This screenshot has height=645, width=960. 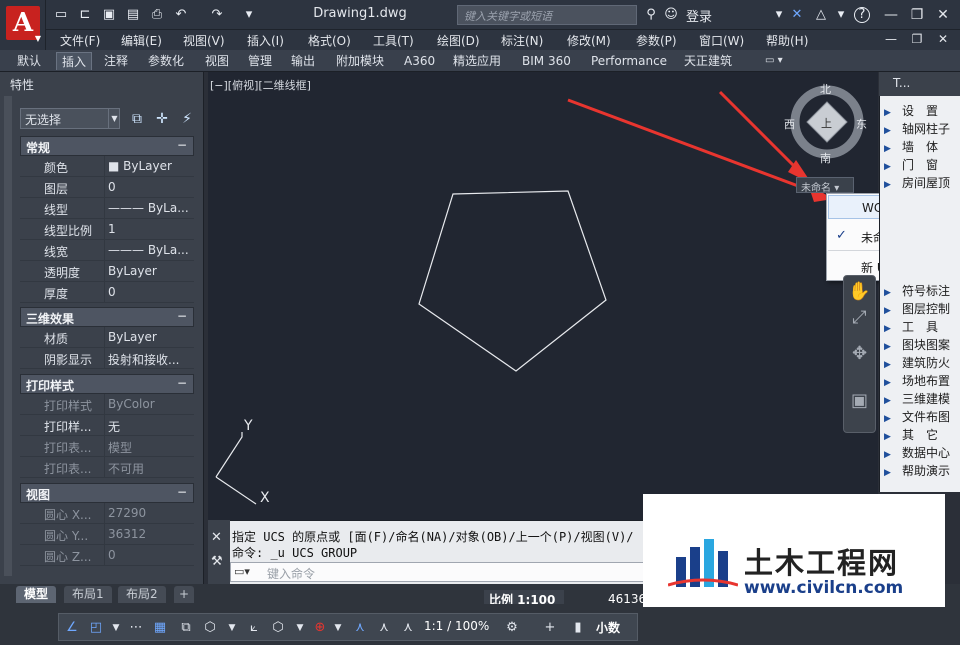 What do you see at coordinates (656, 40) in the screenshot?
I see `menu-parametric: 参数(P)` at bounding box center [656, 40].